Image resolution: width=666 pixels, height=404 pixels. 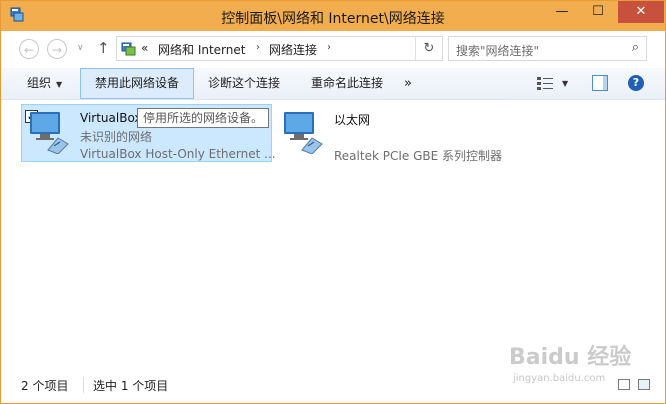 What do you see at coordinates (641, 12) in the screenshot?
I see `close-button: ✕` at bounding box center [641, 12].